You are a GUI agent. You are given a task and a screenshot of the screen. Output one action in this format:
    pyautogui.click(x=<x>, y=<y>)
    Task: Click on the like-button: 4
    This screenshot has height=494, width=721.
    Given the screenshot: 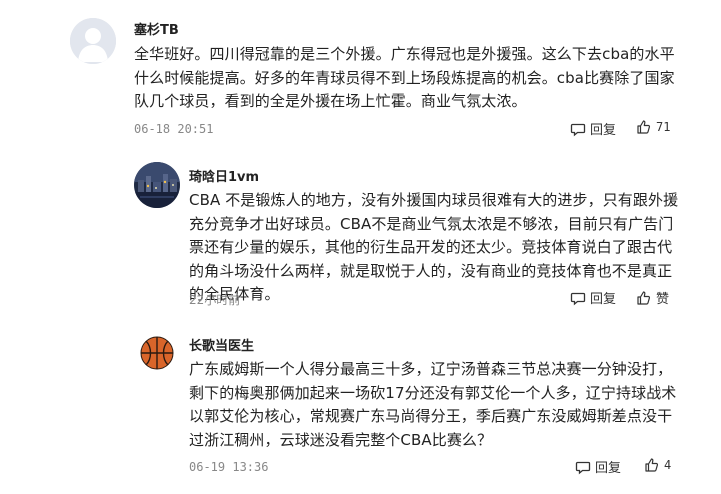 What is the action you would take?
    pyautogui.click(x=657, y=465)
    